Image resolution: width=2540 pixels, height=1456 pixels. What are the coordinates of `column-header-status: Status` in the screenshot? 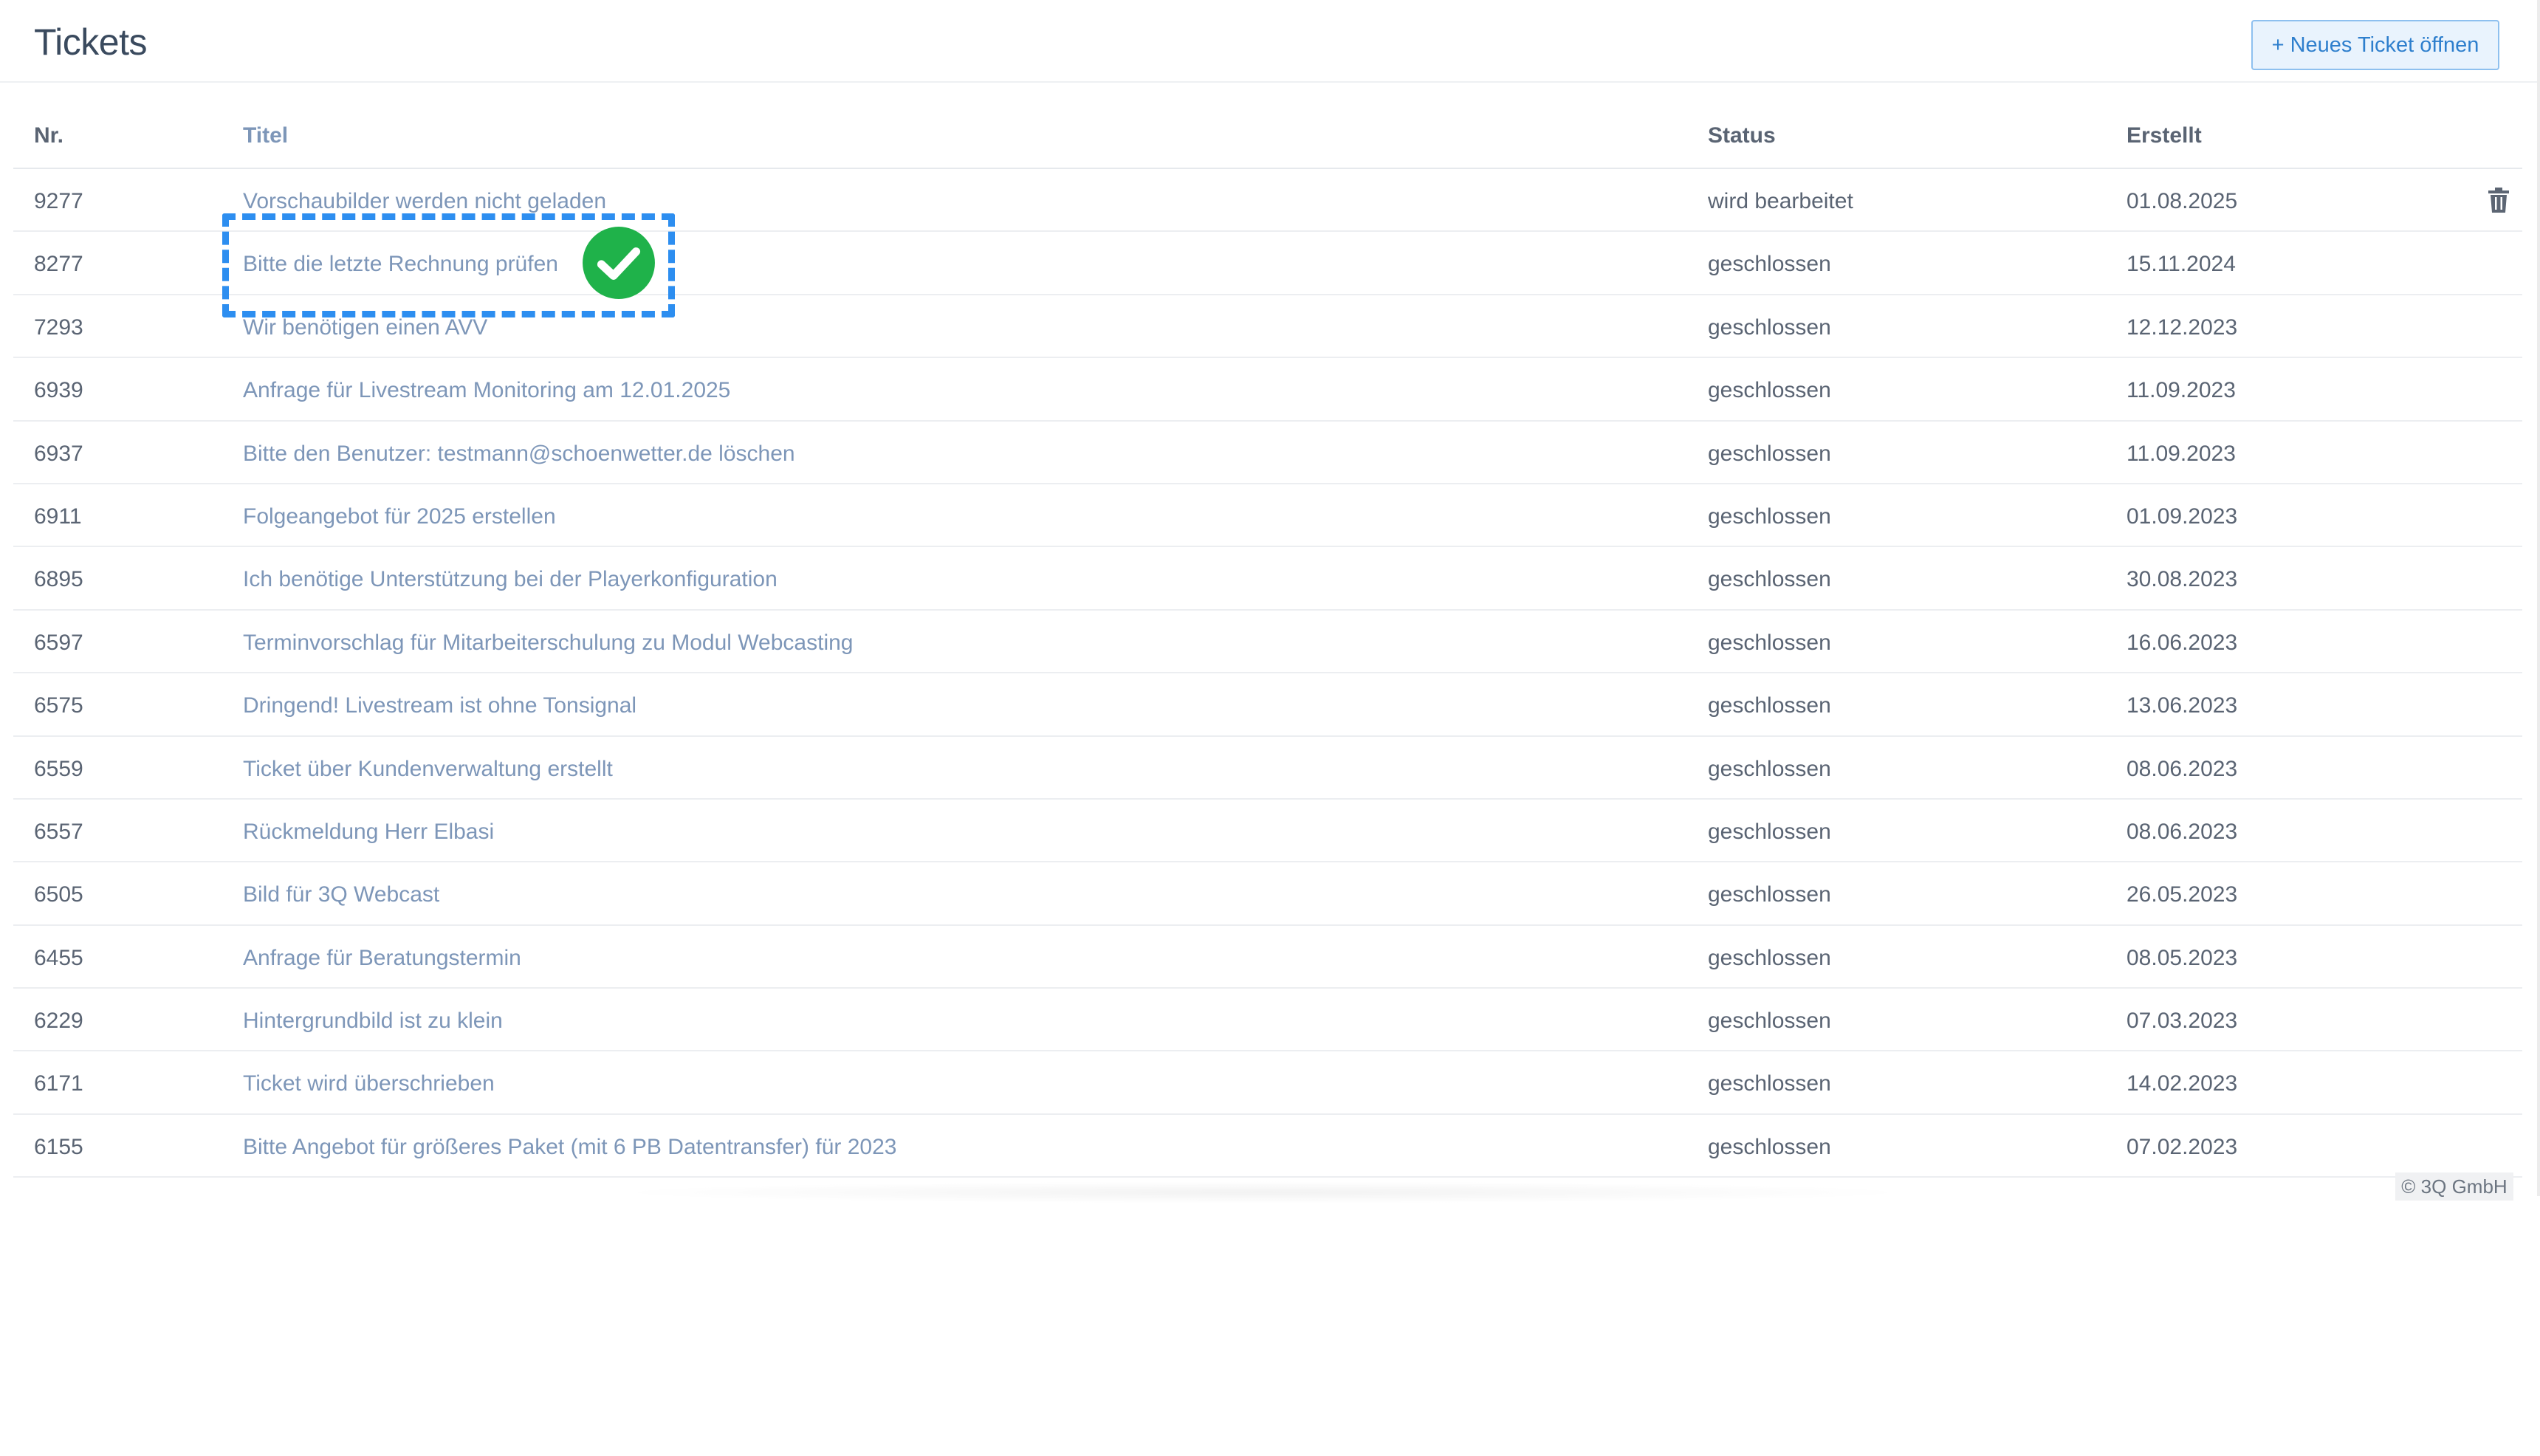 It's located at (1742, 136).